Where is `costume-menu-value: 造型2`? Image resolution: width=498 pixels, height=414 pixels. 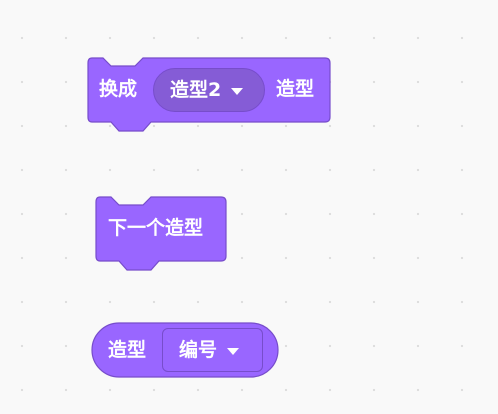 costume-menu-value: 造型2 is located at coordinates (196, 89).